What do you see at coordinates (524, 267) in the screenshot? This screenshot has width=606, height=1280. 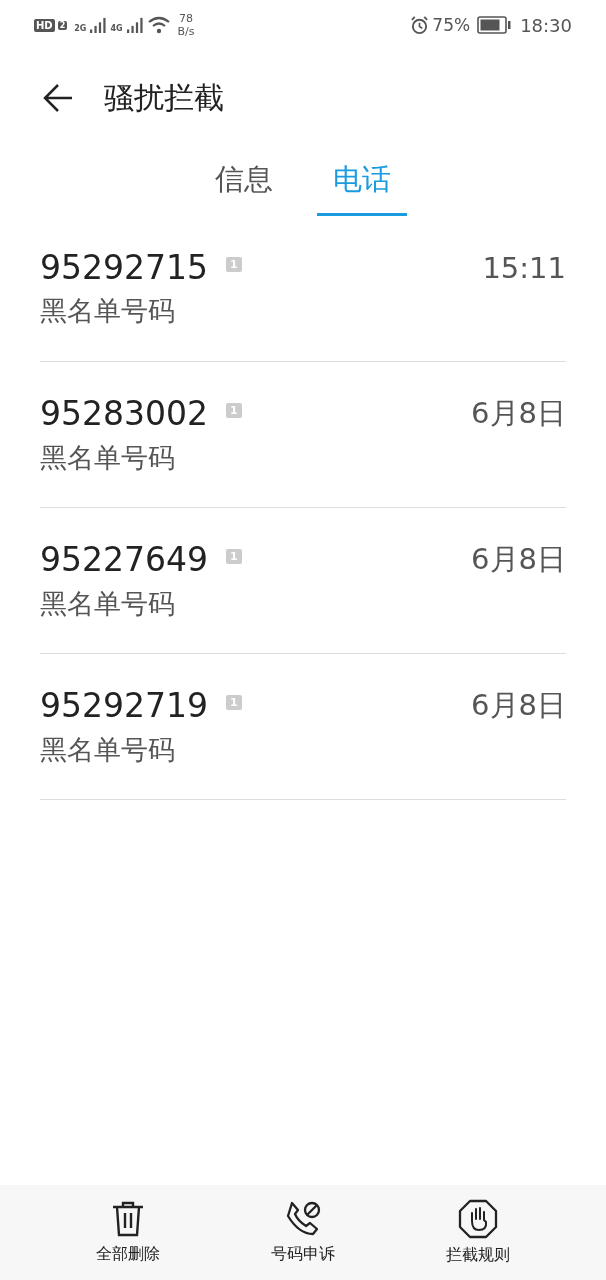 I see `call-time: 15:11` at bounding box center [524, 267].